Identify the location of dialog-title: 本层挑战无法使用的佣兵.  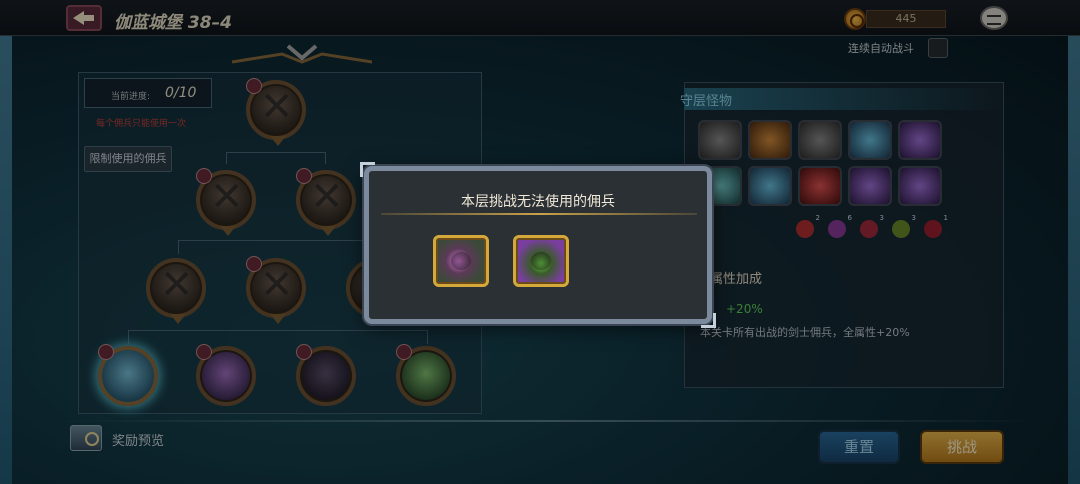
(538, 202).